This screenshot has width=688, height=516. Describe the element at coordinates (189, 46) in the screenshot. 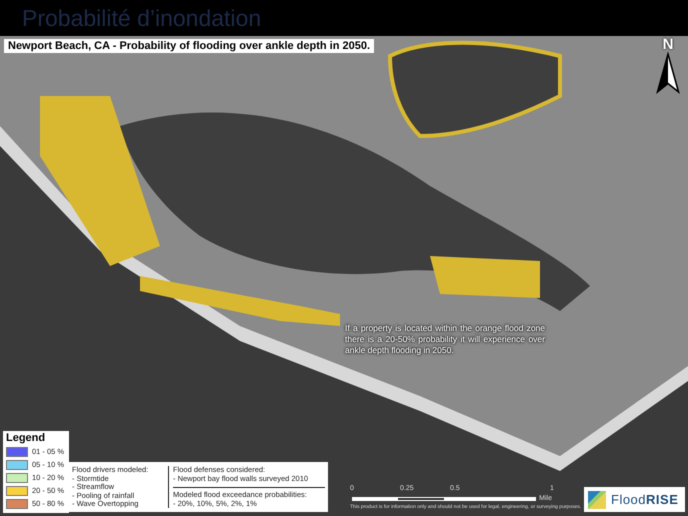

I see `map-subtitle: Newport Beach, CA - Probability of flooding over ankle depth in 2050.` at that location.